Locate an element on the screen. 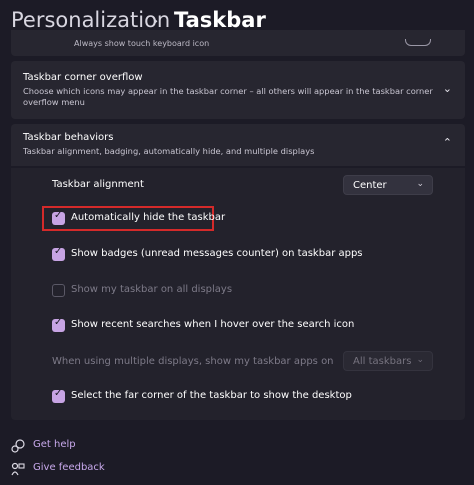  recent-searches-checkbox: ✓ is located at coordinates (58, 324).